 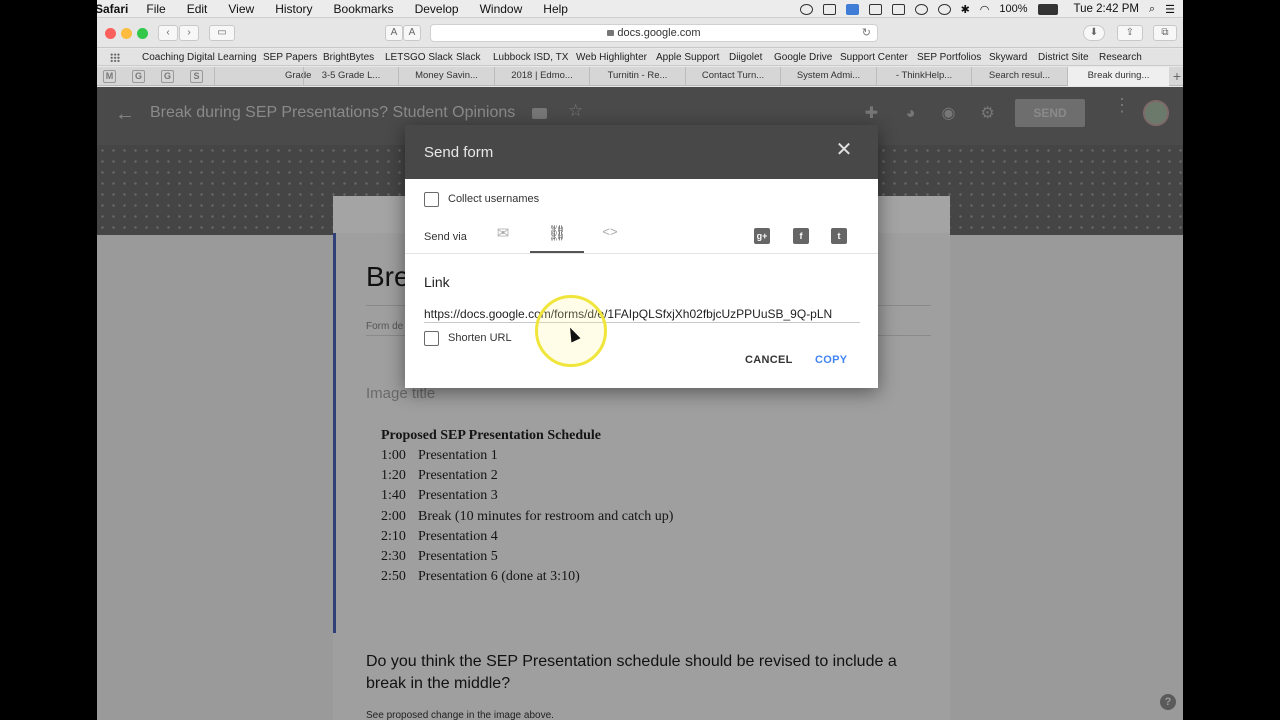 I want to click on bookmark-item: LETSGO Slack, so click(x=419, y=57).